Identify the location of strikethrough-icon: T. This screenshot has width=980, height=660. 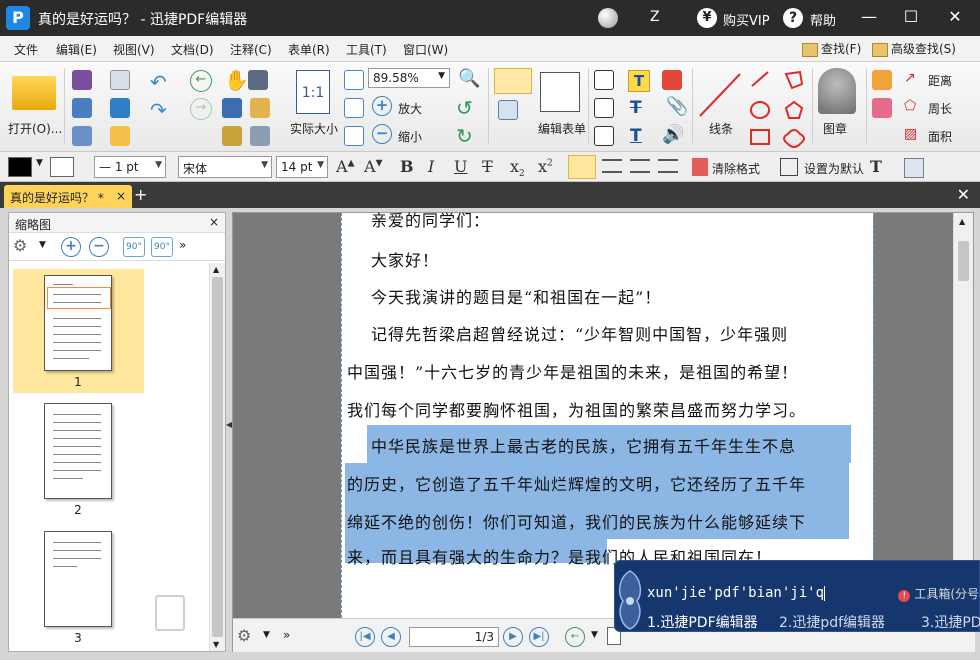
(487, 166).